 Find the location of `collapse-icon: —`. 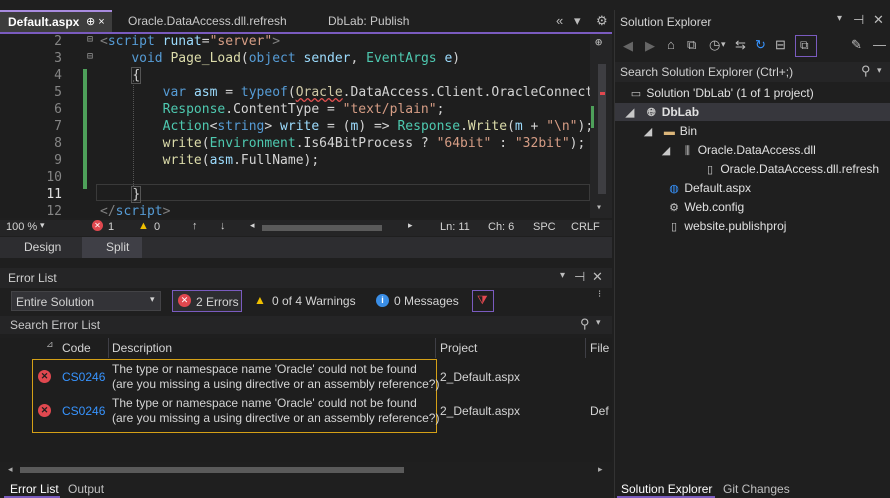

collapse-icon: — is located at coordinates (879, 44).